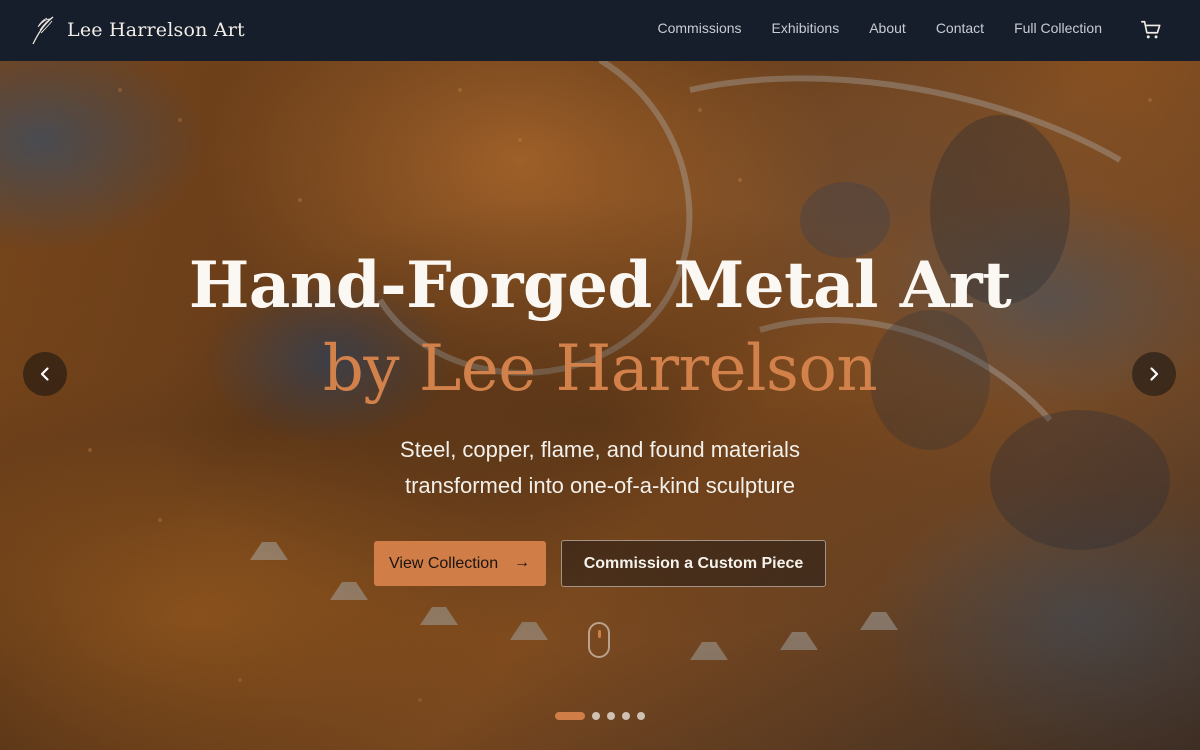 The height and width of the screenshot is (750, 1200). Describe the element at coordinates (43, 30) in the screenshot. I see `quill-icon` at that location.